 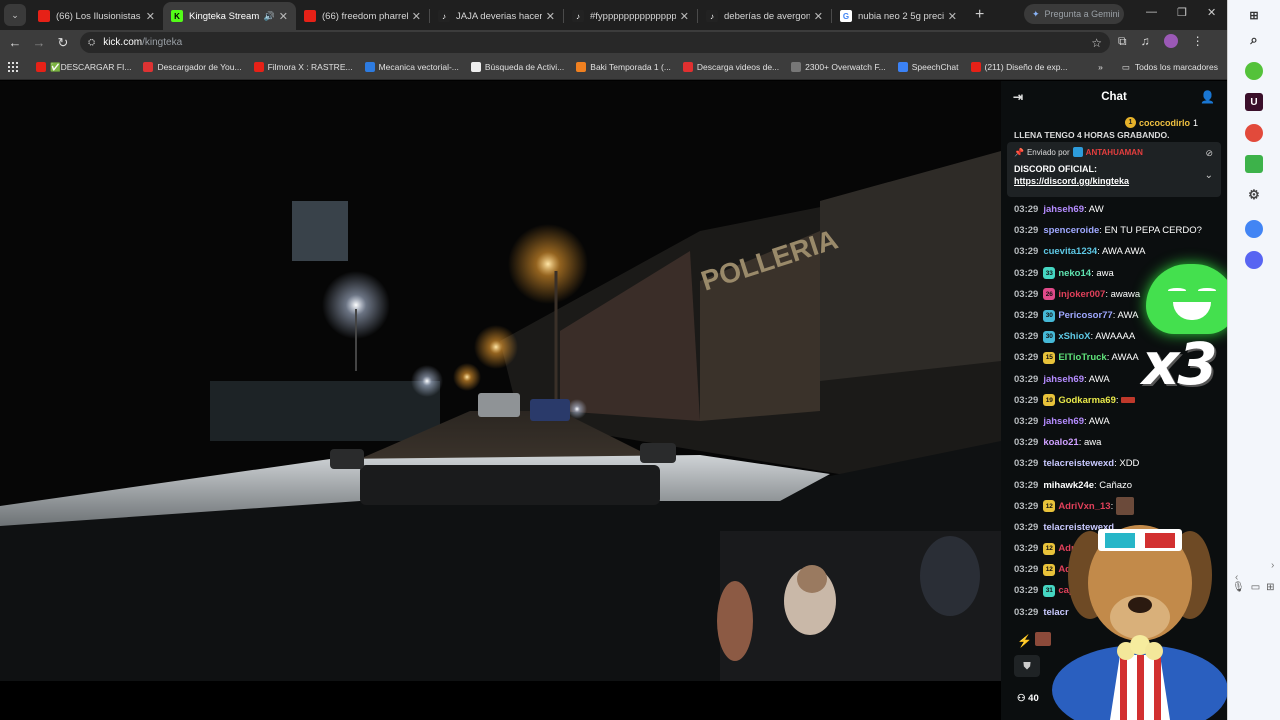 I want to click on bookmark-favicon-icon, so click(x=148, y=67).